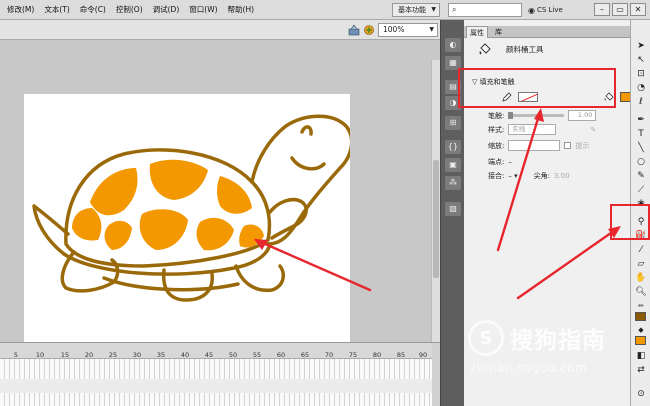 The height and width of the screenshot is (406, 650). I want to click on sogou-watermark: S 搜狗指南, so click(537, 338).